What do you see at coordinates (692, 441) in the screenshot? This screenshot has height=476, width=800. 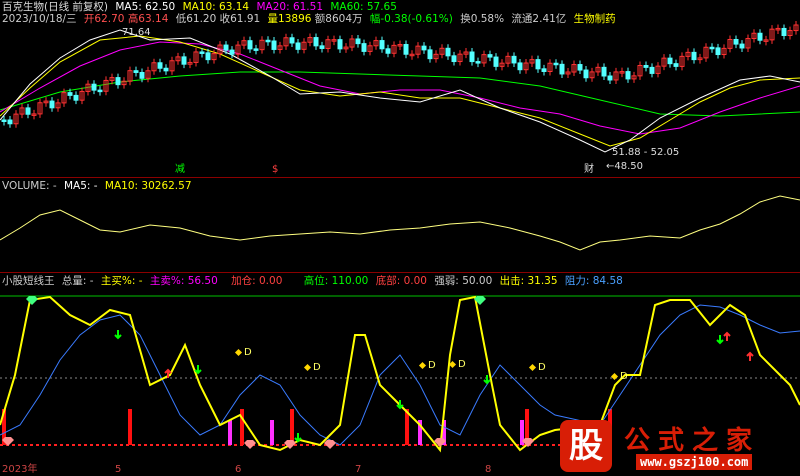 I see `logo-title: 公式之家` at bounding box center [692, 441].